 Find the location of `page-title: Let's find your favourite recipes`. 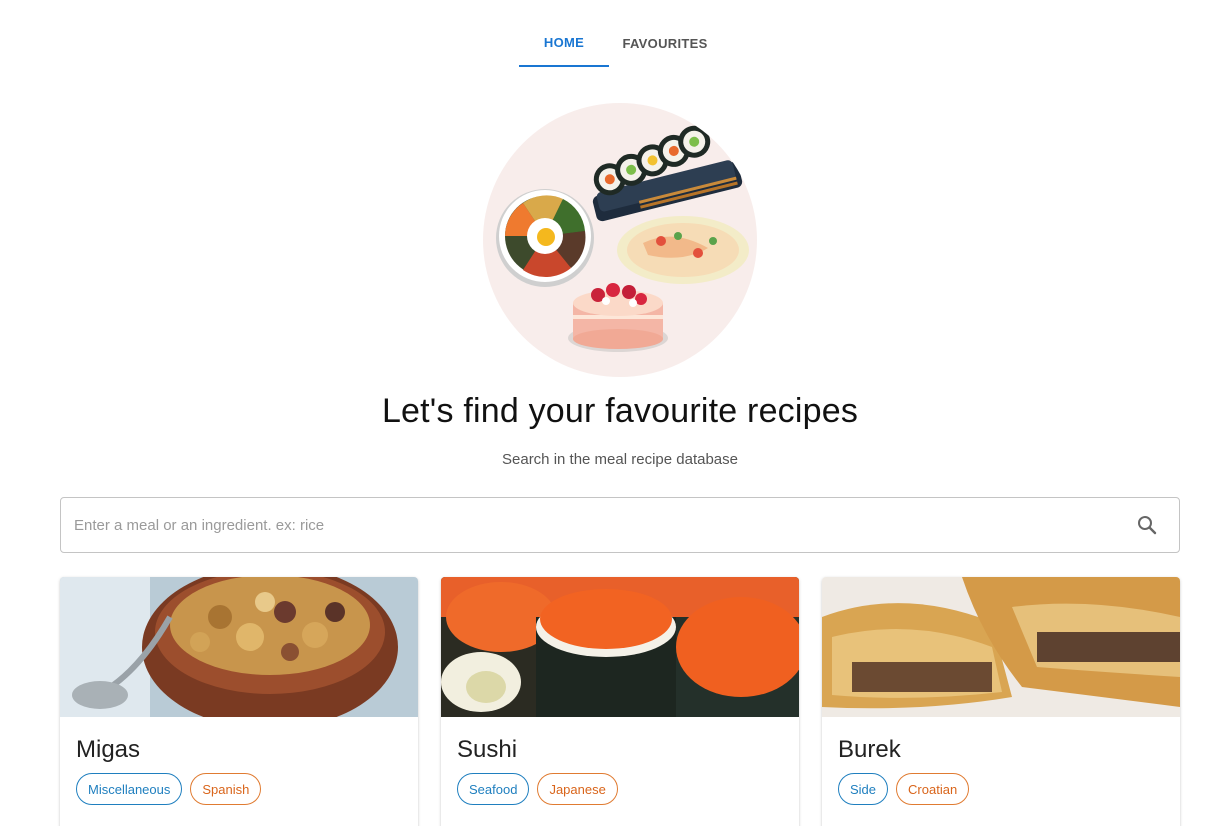

page-title: Let's find your favourite recipes is located at coordinates (620, 411).